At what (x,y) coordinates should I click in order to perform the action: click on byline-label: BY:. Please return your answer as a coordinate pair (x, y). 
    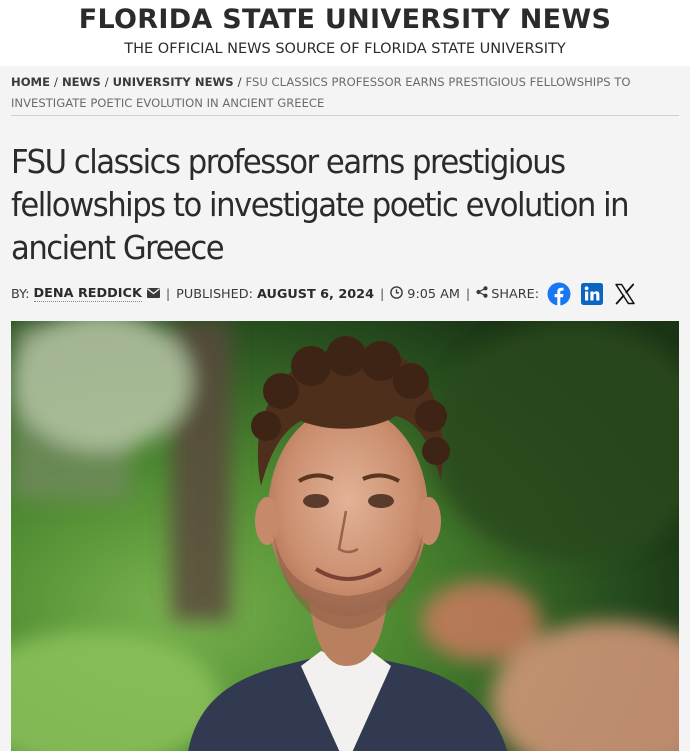
    Looking at the image, I should click on (20, 294).